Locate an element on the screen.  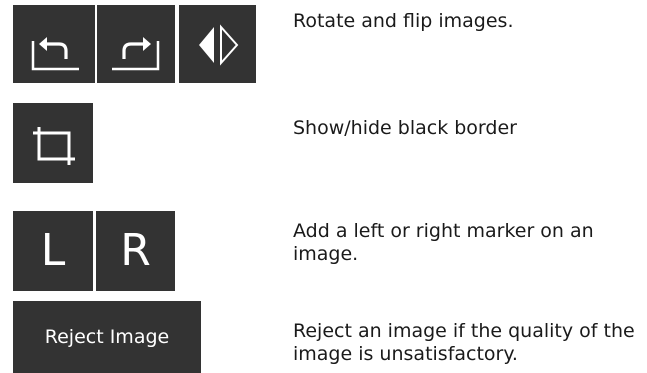
border-description: Show/hide black border is located at coordinates (405, 128).